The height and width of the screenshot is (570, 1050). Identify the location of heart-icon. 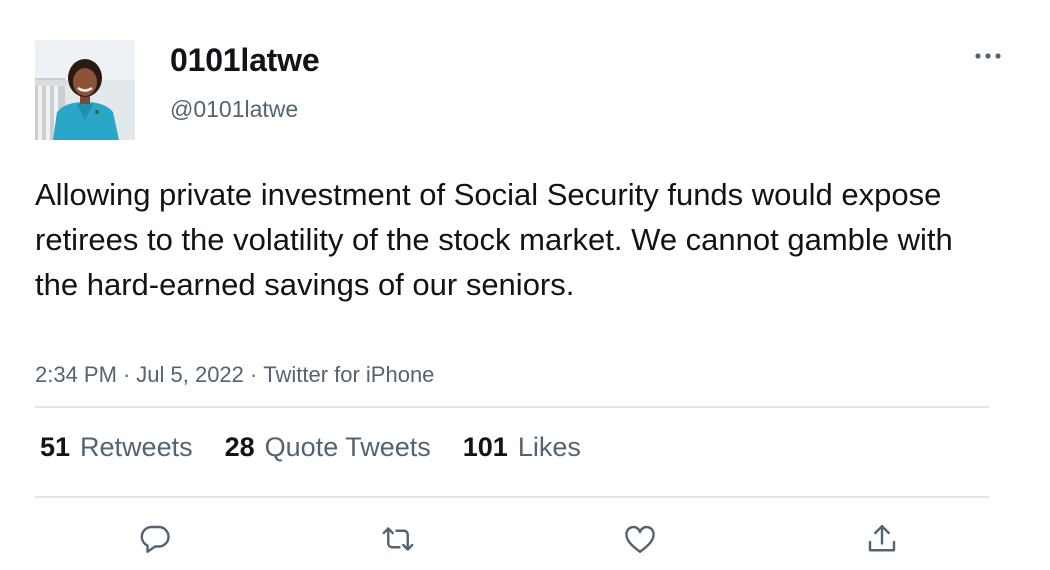
(640, 539).